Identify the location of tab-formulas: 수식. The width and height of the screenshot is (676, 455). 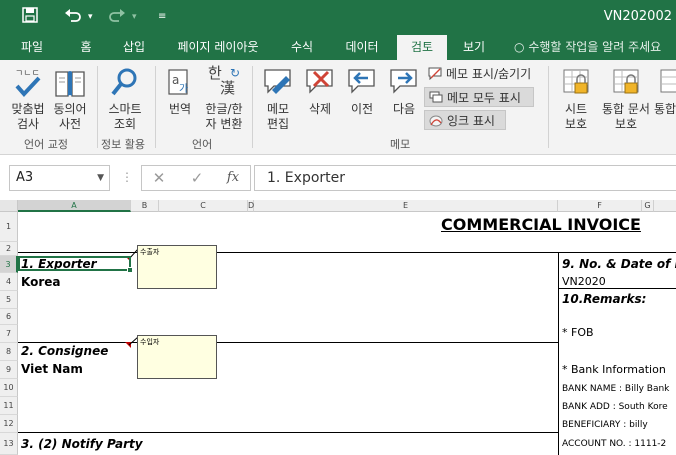
(302, 47).